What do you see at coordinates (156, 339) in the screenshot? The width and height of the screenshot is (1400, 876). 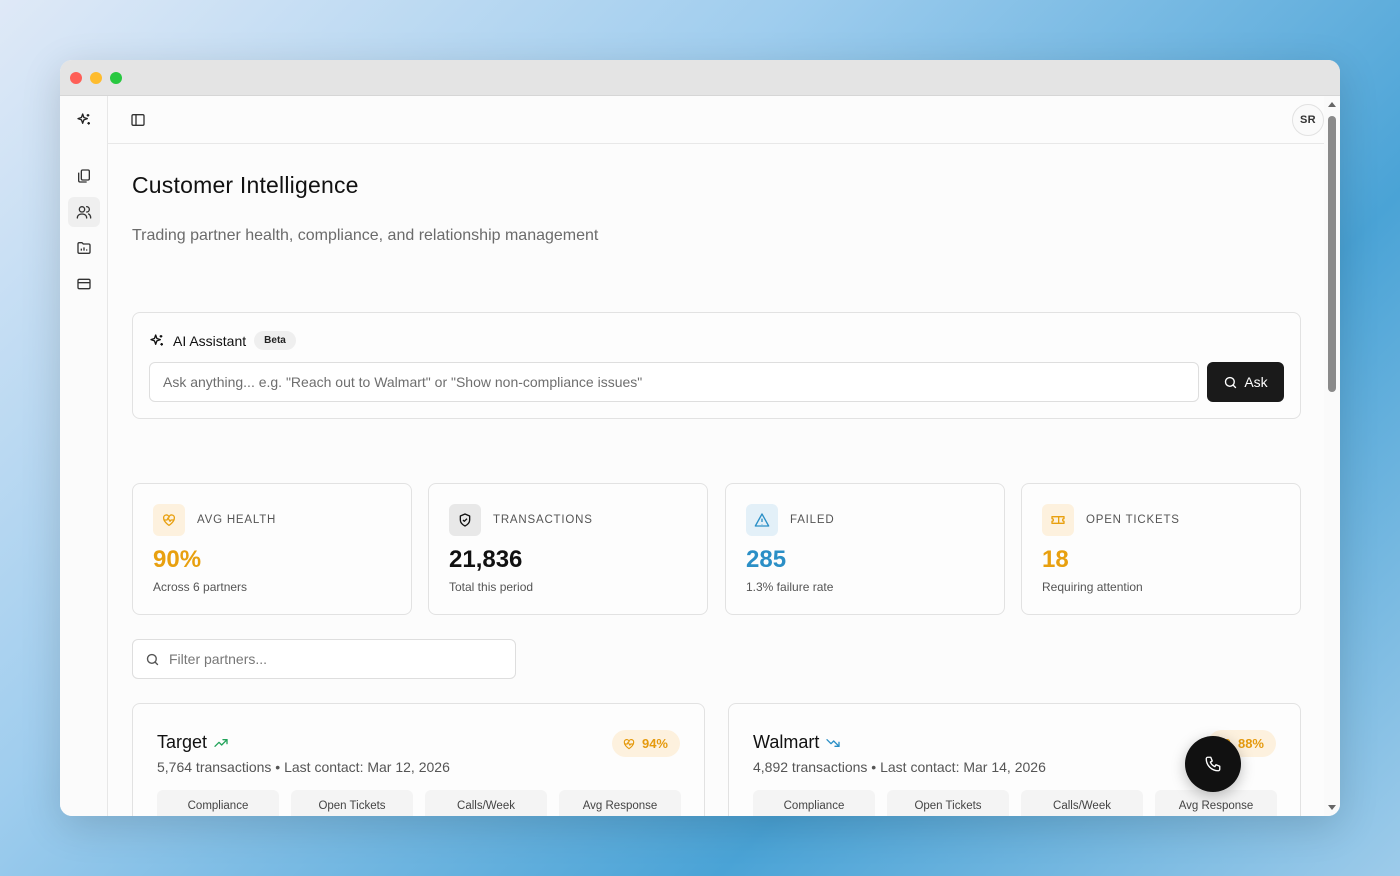 I see `sparkles-icon` at bounding box center [156, 339].